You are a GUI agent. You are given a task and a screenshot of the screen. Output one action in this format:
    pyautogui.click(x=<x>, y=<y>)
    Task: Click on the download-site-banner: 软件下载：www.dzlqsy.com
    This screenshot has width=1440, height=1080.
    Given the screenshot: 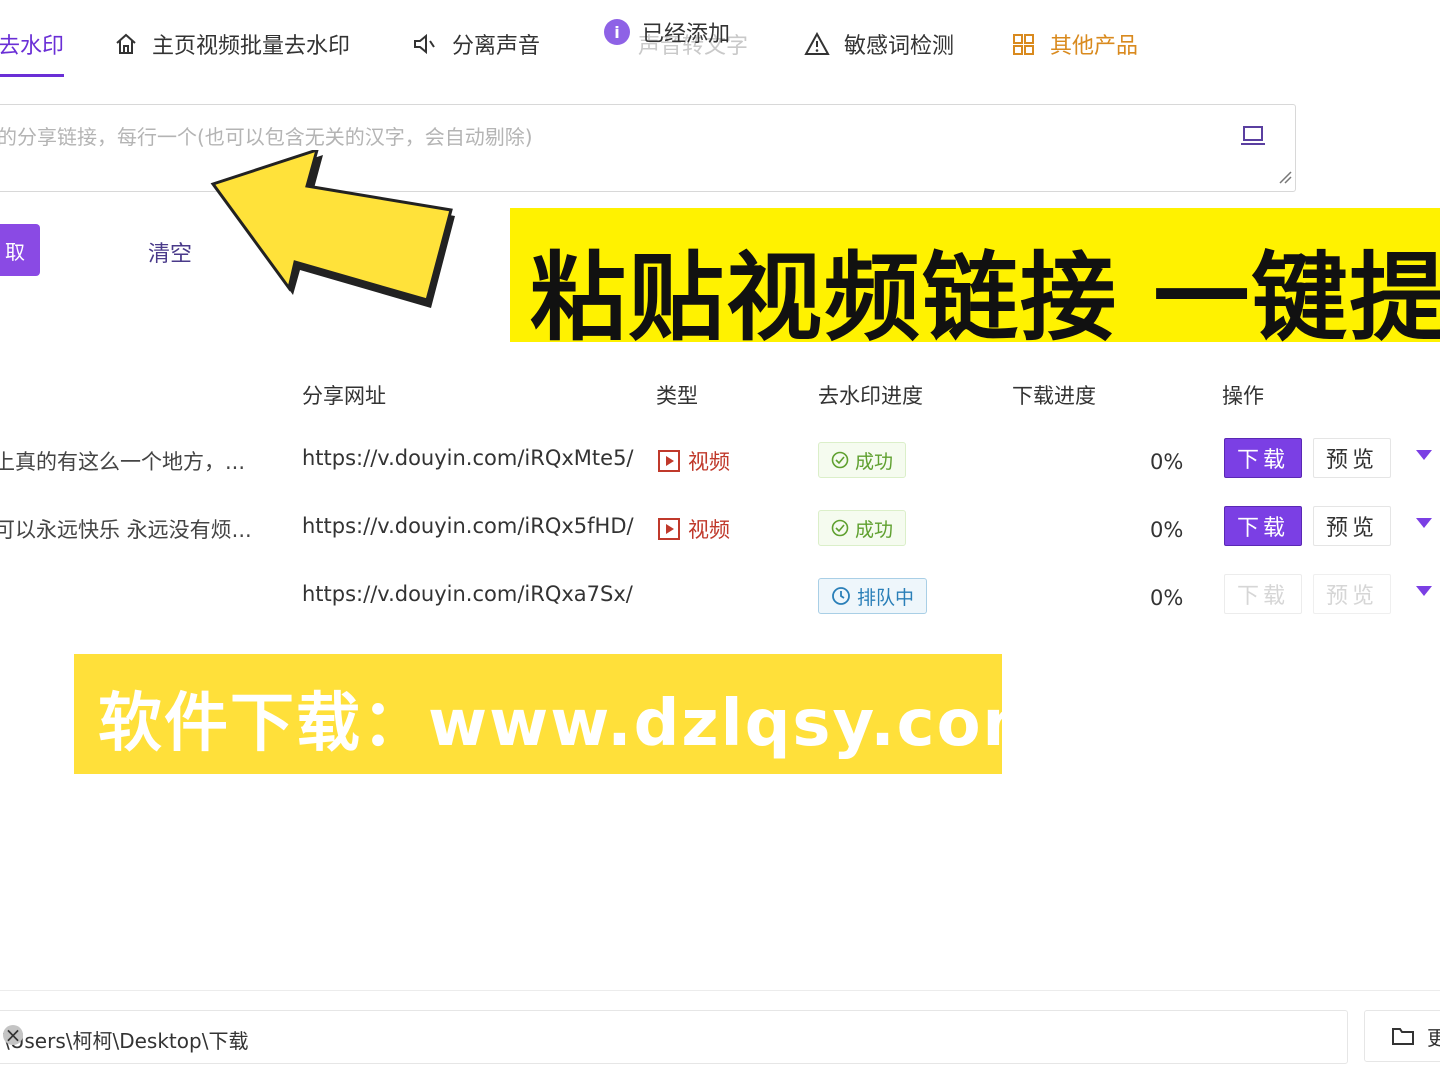 What is the action you would take?
    pyautogui.click(x=561, y=714)
    